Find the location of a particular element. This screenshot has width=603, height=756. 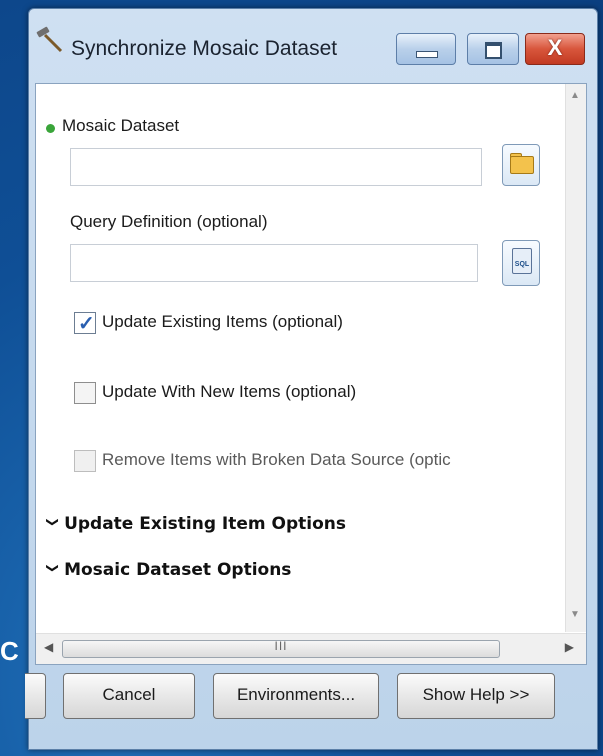

scroll-right-icon: ▶ is located at coordinates (569, 647).